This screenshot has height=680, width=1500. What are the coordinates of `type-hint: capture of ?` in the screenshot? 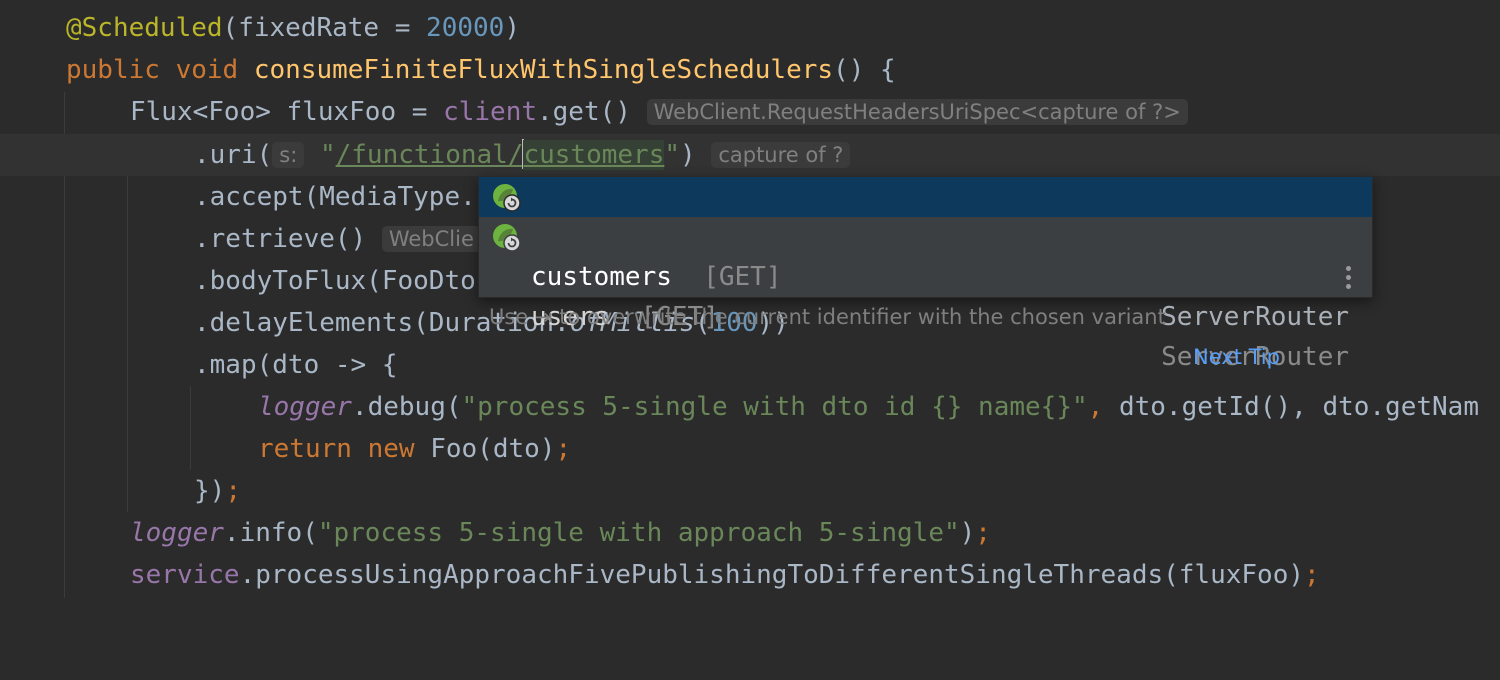 It's located at (781, 155).